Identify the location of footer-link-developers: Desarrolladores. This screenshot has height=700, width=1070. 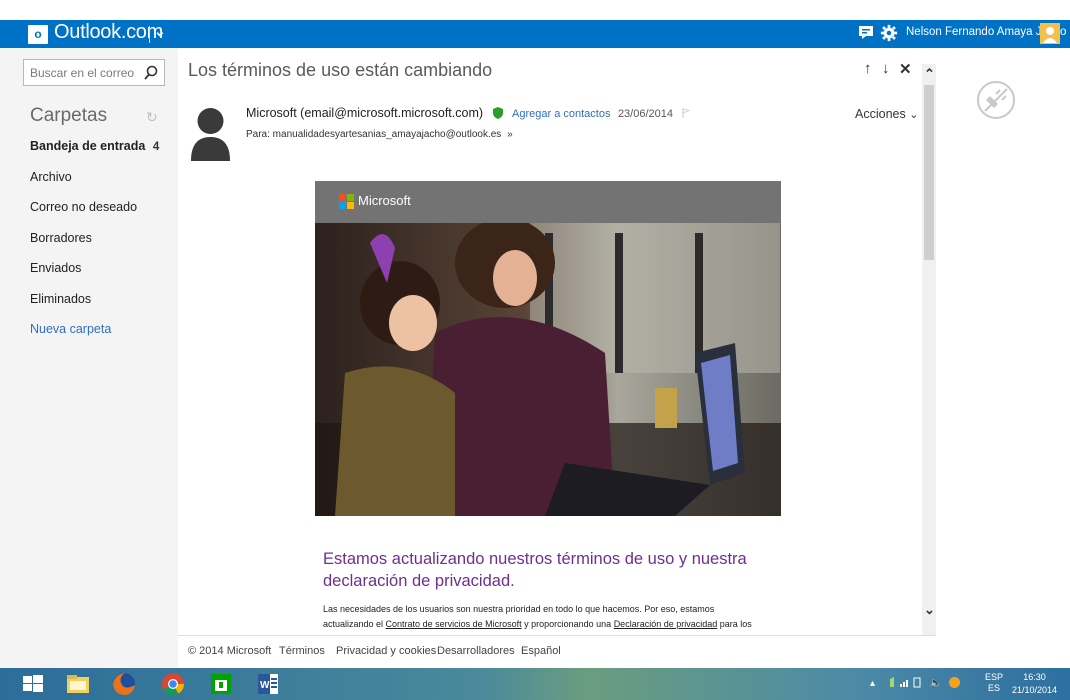
(476, 651).